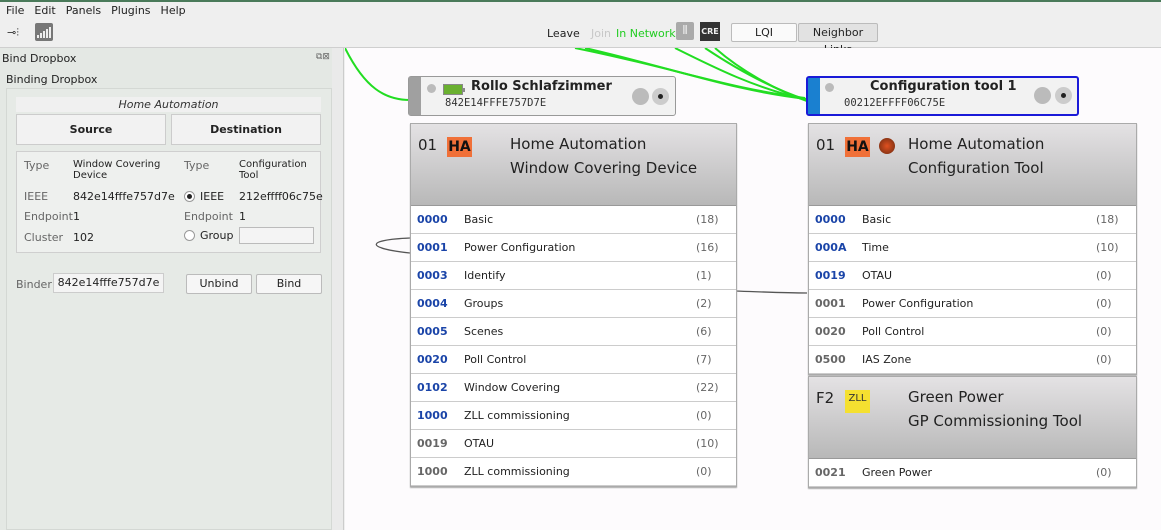 The image size is (1161, 530). I want to click on cluster-id: 0500, so click(830, 359).